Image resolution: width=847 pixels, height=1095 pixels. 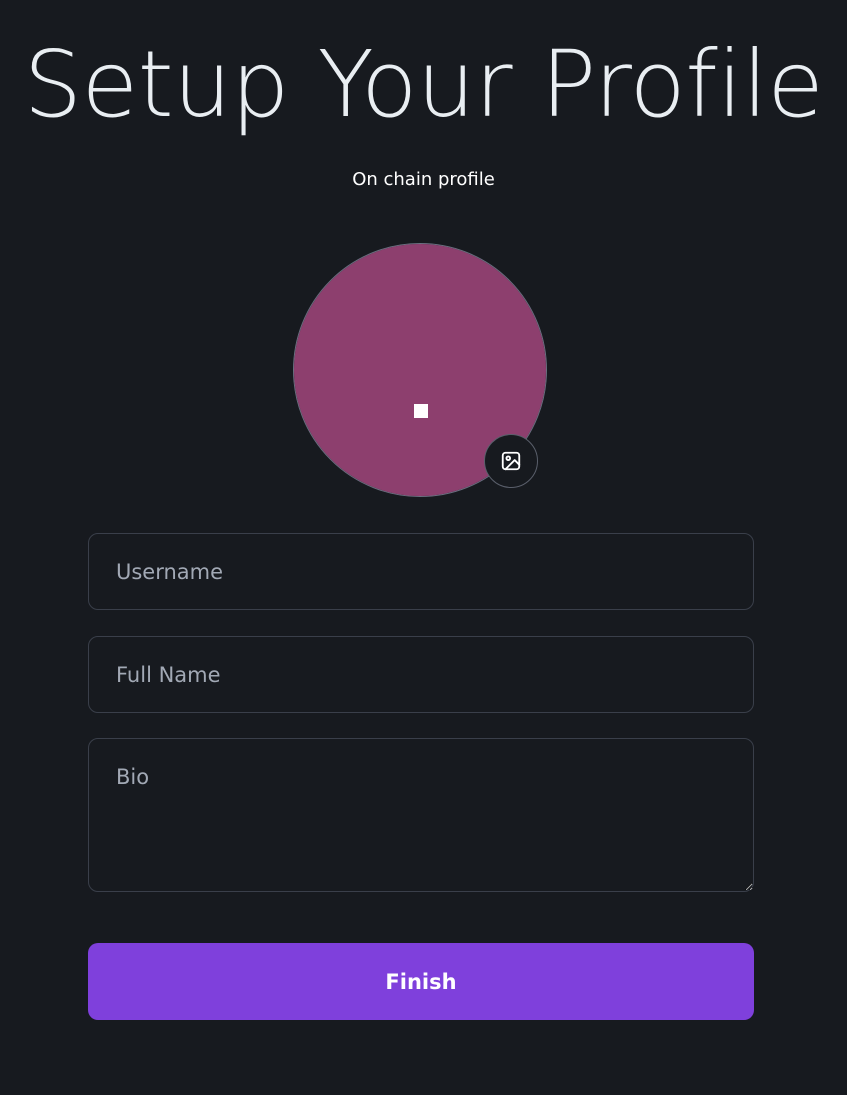 What do you see at coordinates (423, 84) in the screenshot?
I see `page-title: Setup Your Profile` at bounding box center [423, 84].